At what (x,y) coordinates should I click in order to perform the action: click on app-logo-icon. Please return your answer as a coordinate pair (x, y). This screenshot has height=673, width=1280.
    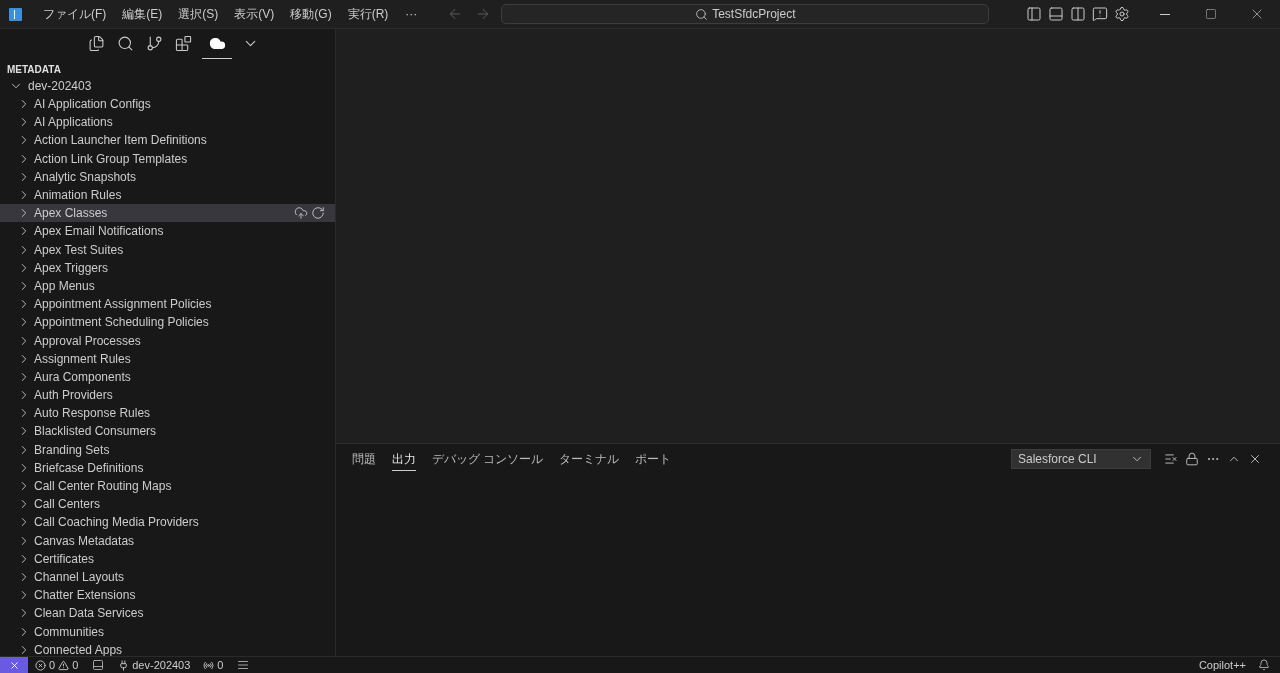
    Looking at the image, I should click on (15, 14).